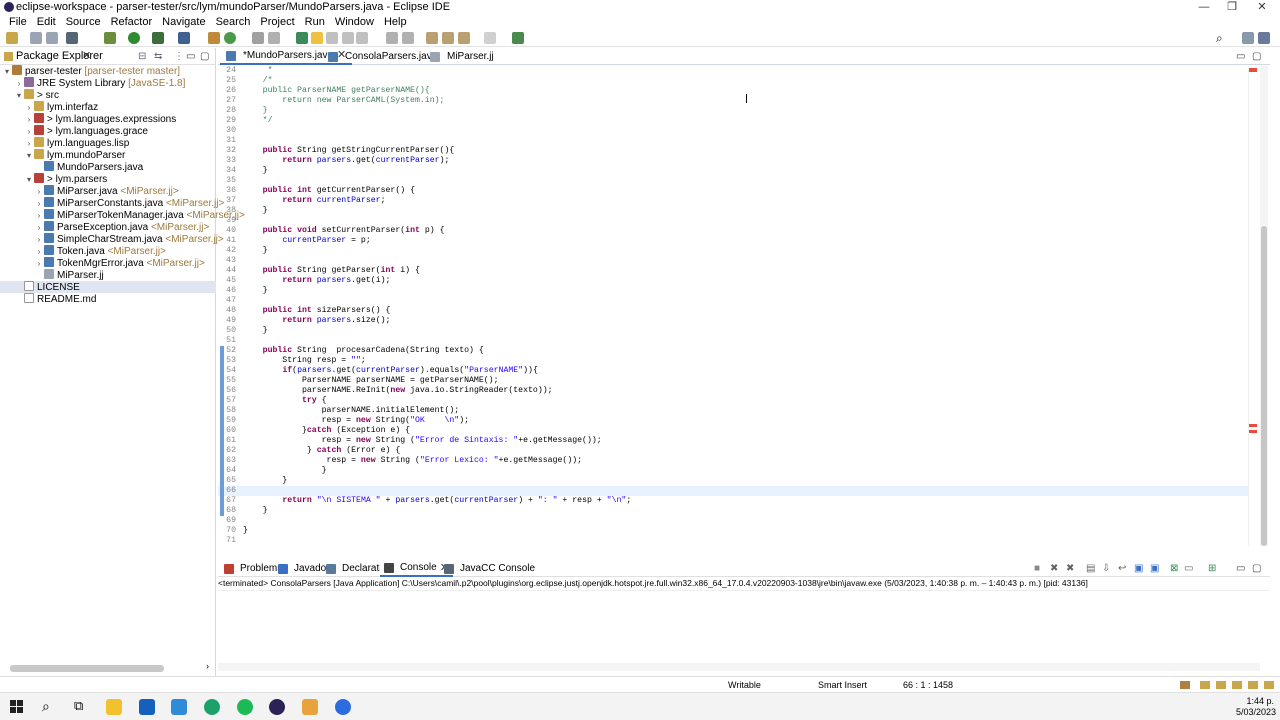 Image resolution: width=1280 pixels, height=720 pixels. What do you see at coordinates (112, 203) in the screenshot?
I see `tree-item: › MiParserConstants.java <MiParser.jj>` at bounding box center [112, 203].